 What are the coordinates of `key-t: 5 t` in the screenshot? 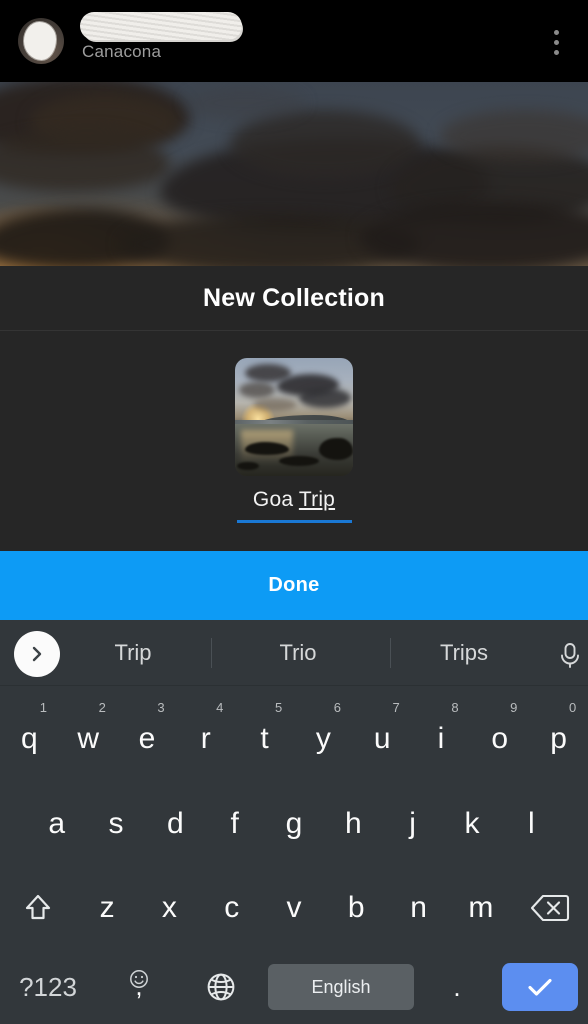 It's located at (264, 739).